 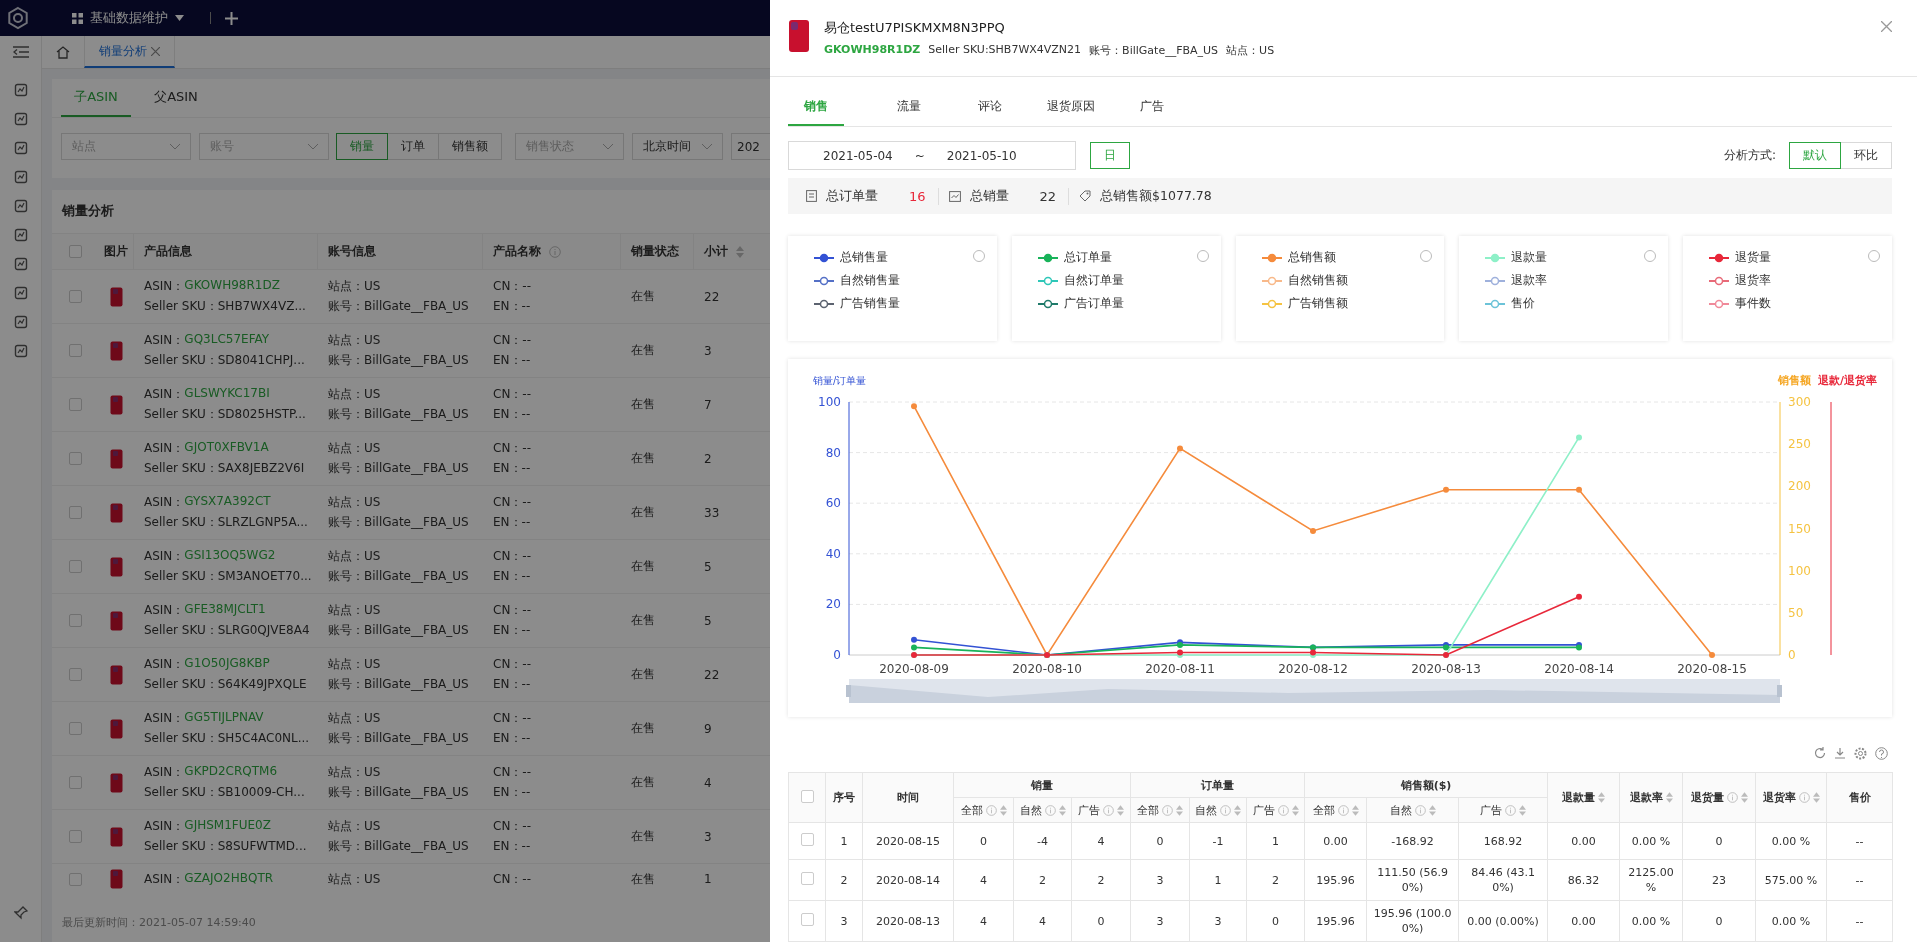 I want to click on table-cell: 195.96, so click(x=1335, y=880).